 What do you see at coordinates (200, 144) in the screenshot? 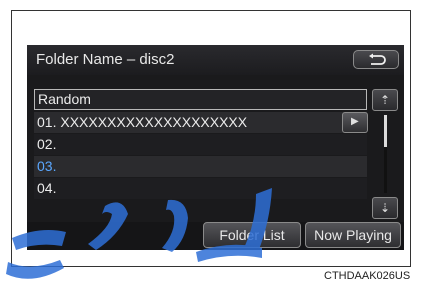
I see `list-item-02: 02.` at bounding box center [200, 144].